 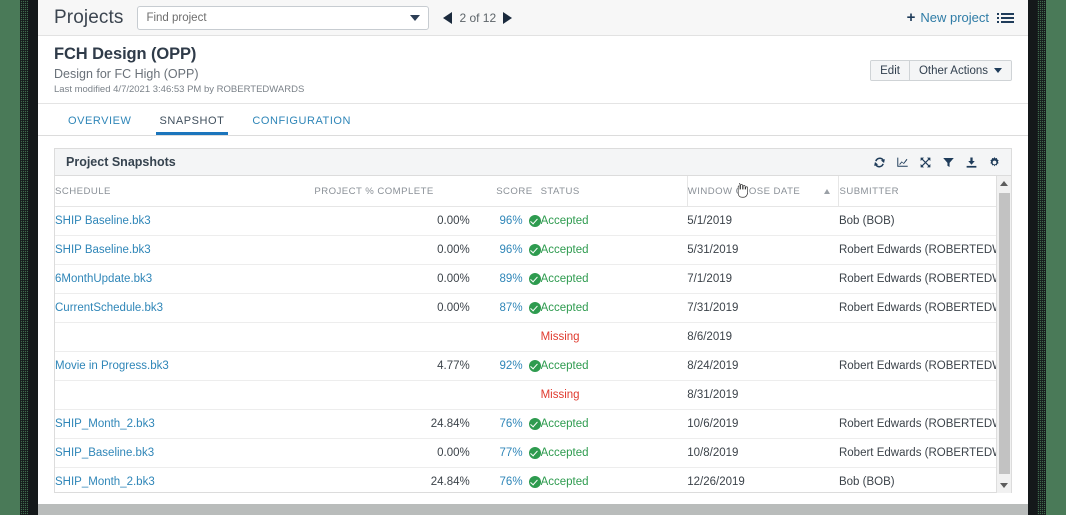 What do you see at coordinates (511, 279) in the screenshot?
I see `score-link: 89%` at bounding box center [511, 279].